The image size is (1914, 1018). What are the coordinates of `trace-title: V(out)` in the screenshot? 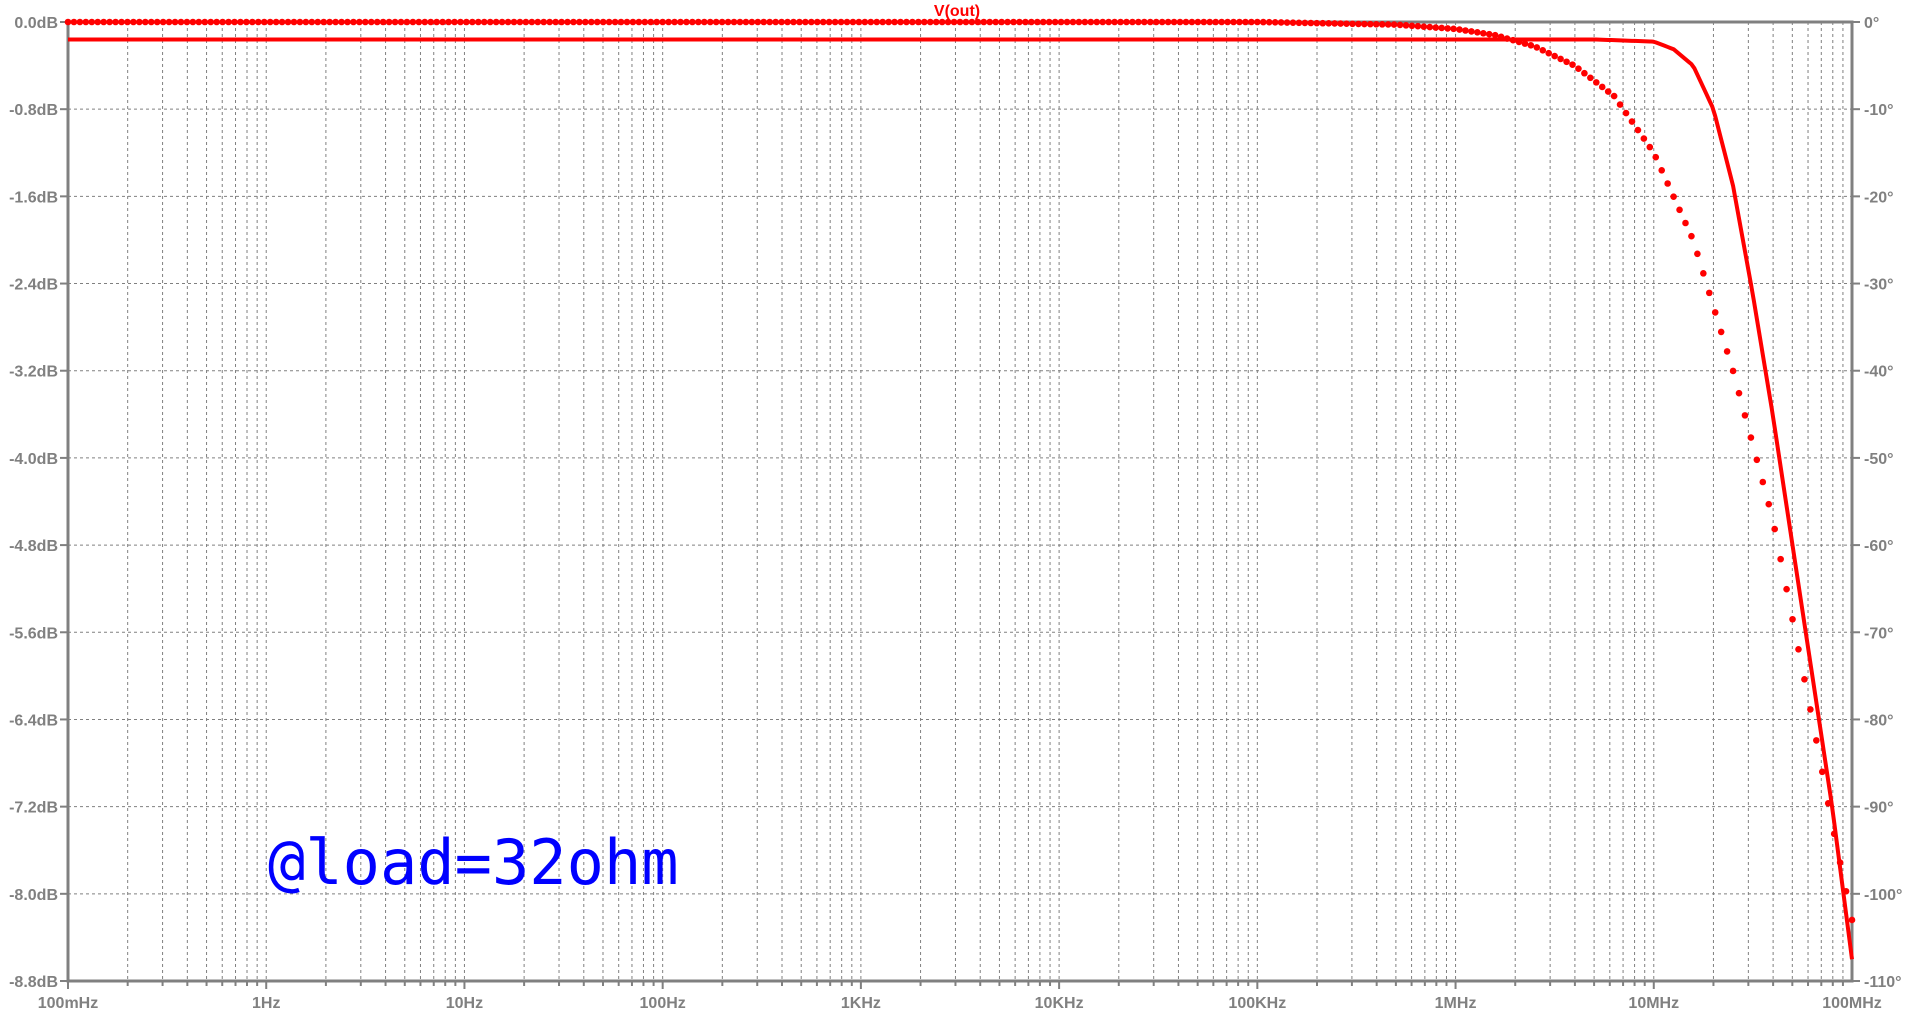 It's located at (957, 11).